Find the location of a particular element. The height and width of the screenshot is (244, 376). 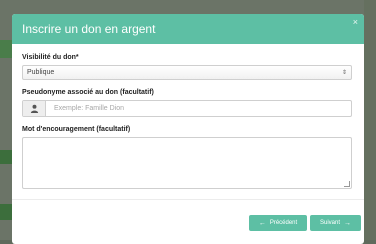

select-arrows-icon: ⇕ is located at coordinates (344, 72).